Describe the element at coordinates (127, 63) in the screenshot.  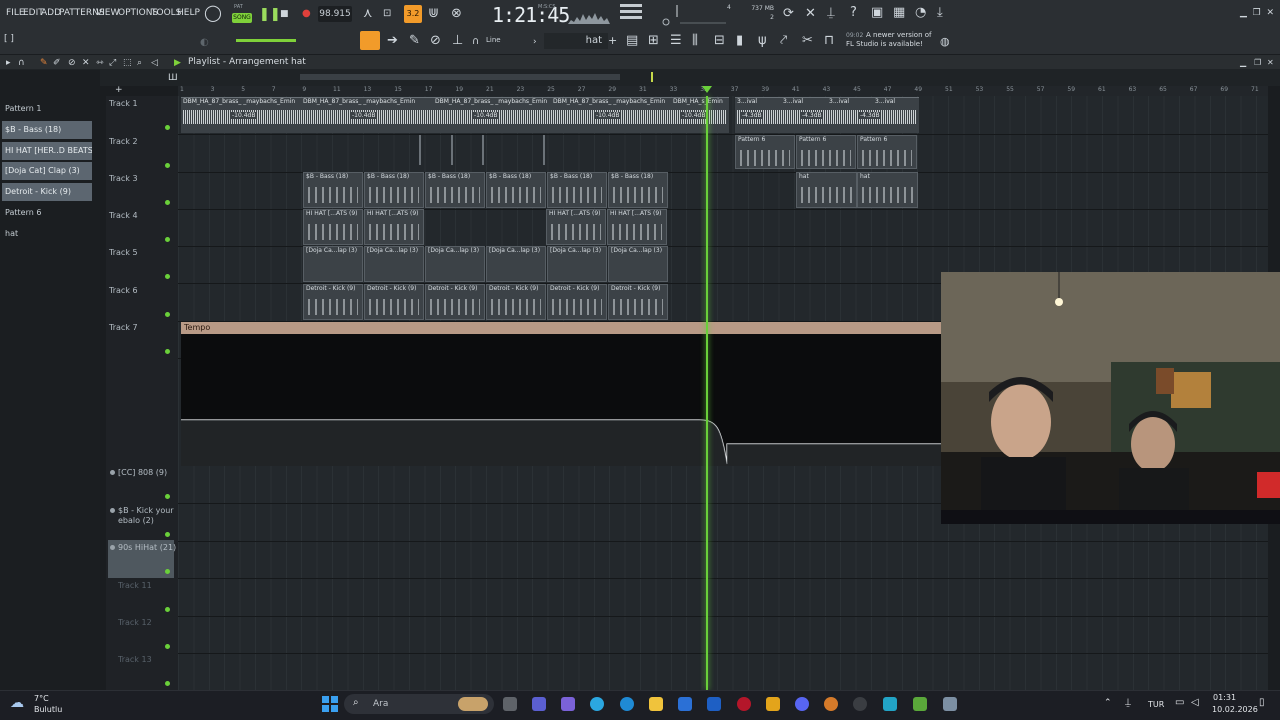
I see `select-tool-icon: ⬚` at that location.